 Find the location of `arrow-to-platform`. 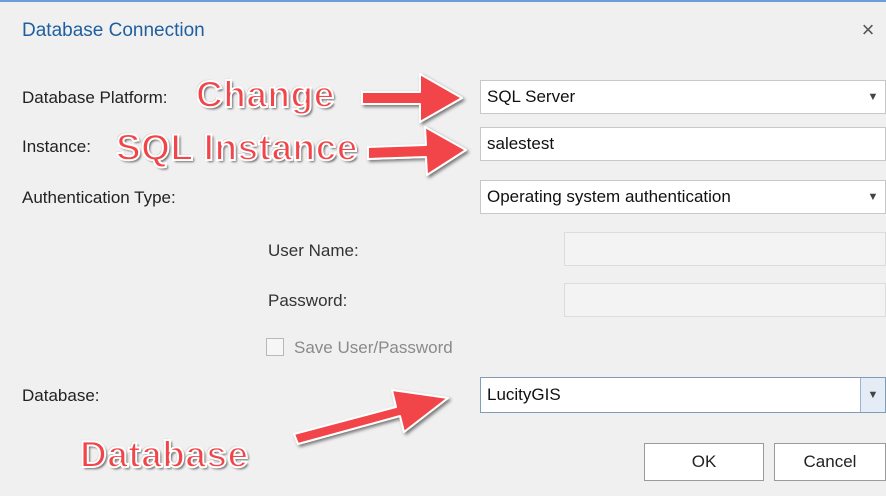

arrow-to-platform is located at coordinates (412, 98).